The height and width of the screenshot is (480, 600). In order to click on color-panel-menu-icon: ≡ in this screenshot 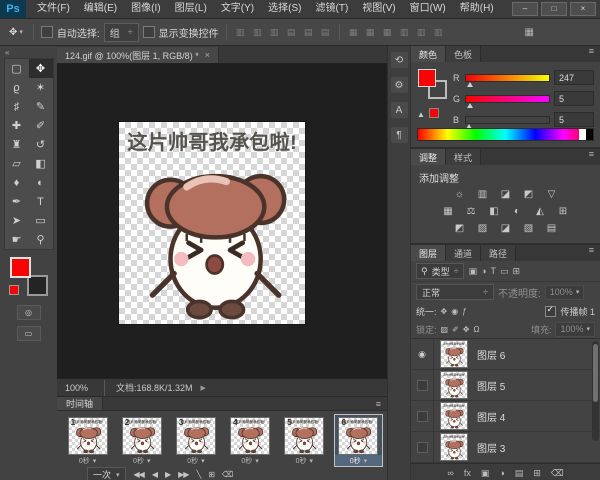, I will do `click(591, 54)`.